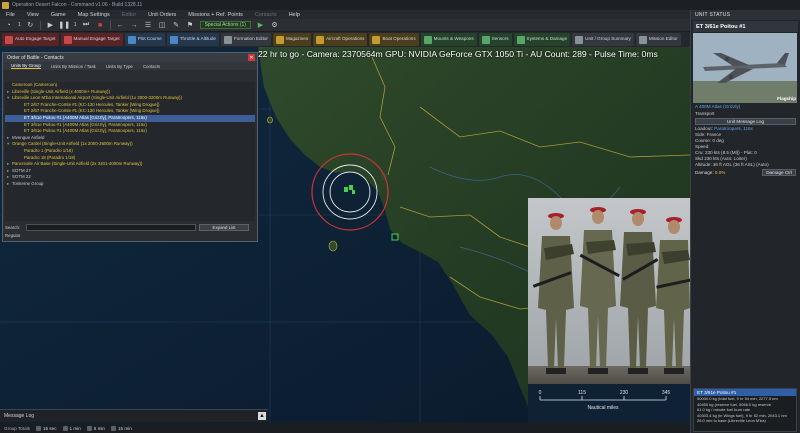 This screenshot has height=433, width=800. I want to click on tree-row: Paradro 18 (Paradro 1/18), so click(130, 158).